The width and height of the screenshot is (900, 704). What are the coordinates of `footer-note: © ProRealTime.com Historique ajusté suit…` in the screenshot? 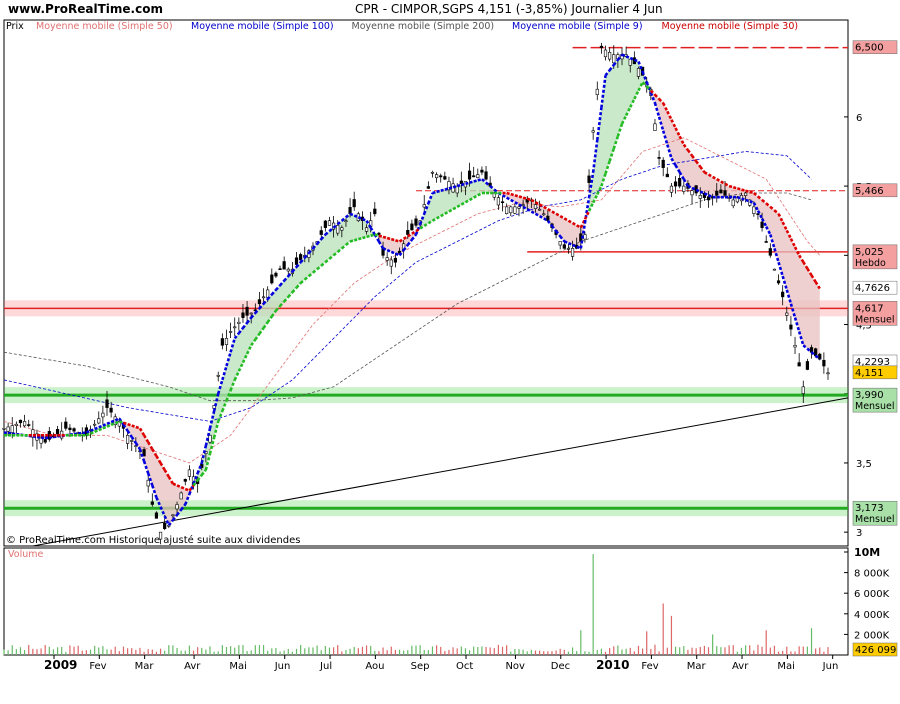 It's located at (153, 540).